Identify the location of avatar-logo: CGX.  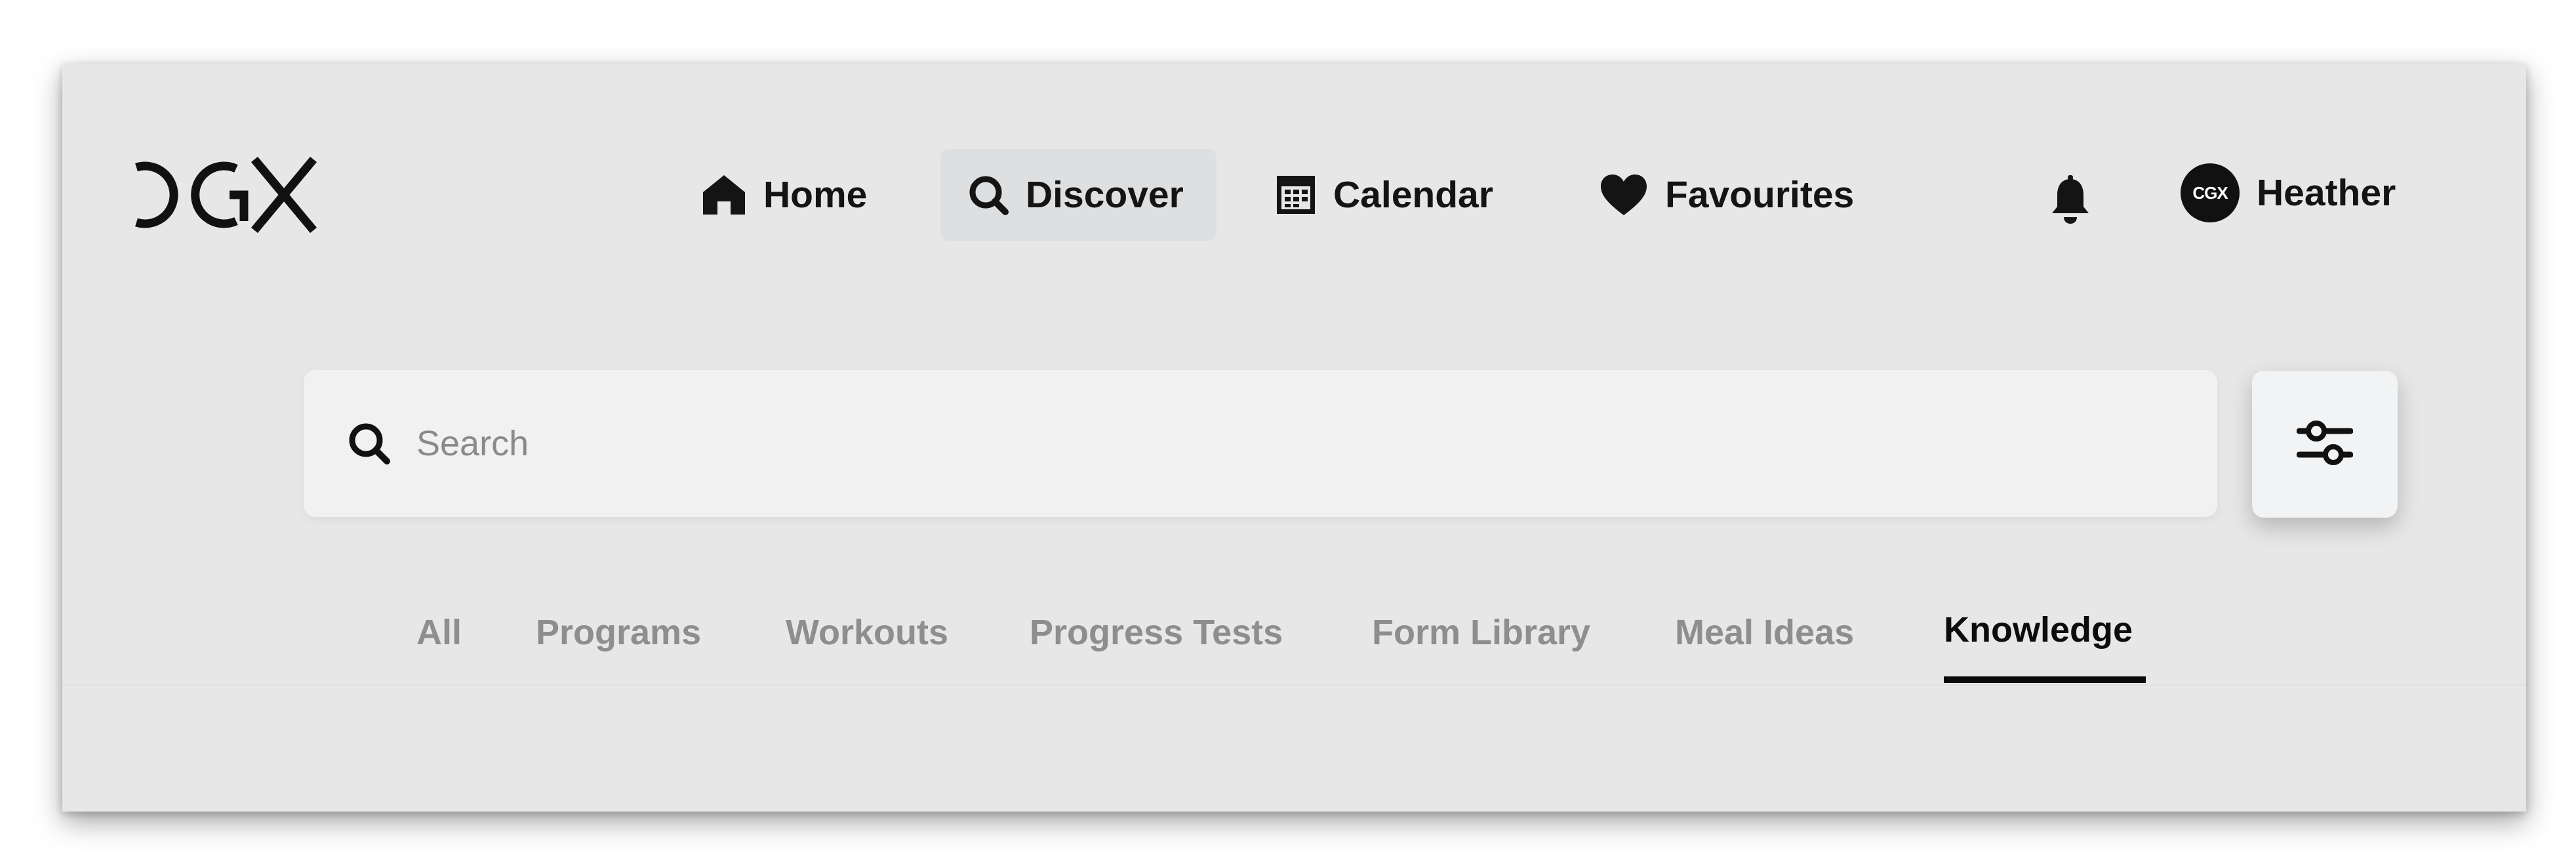
(2210, 192).